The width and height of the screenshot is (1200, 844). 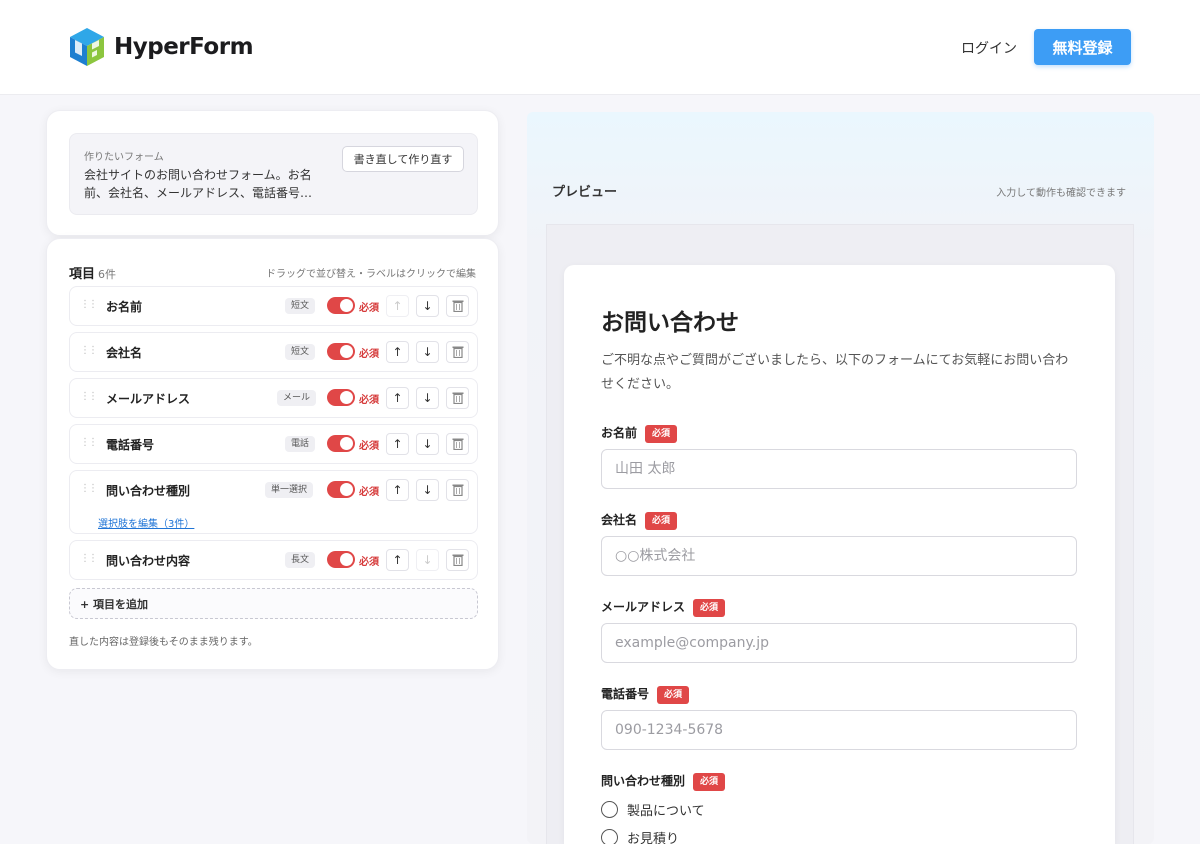 I want to click on radio-option: 製品について, so click(x=653, y=809).